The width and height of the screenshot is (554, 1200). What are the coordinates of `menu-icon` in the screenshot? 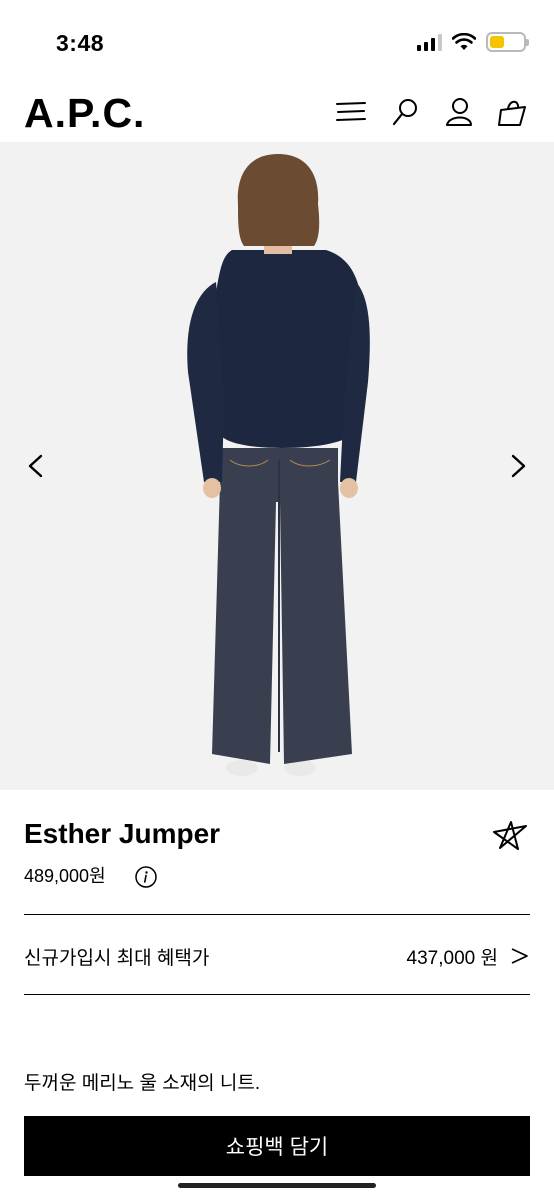 It's located at (351, 112).